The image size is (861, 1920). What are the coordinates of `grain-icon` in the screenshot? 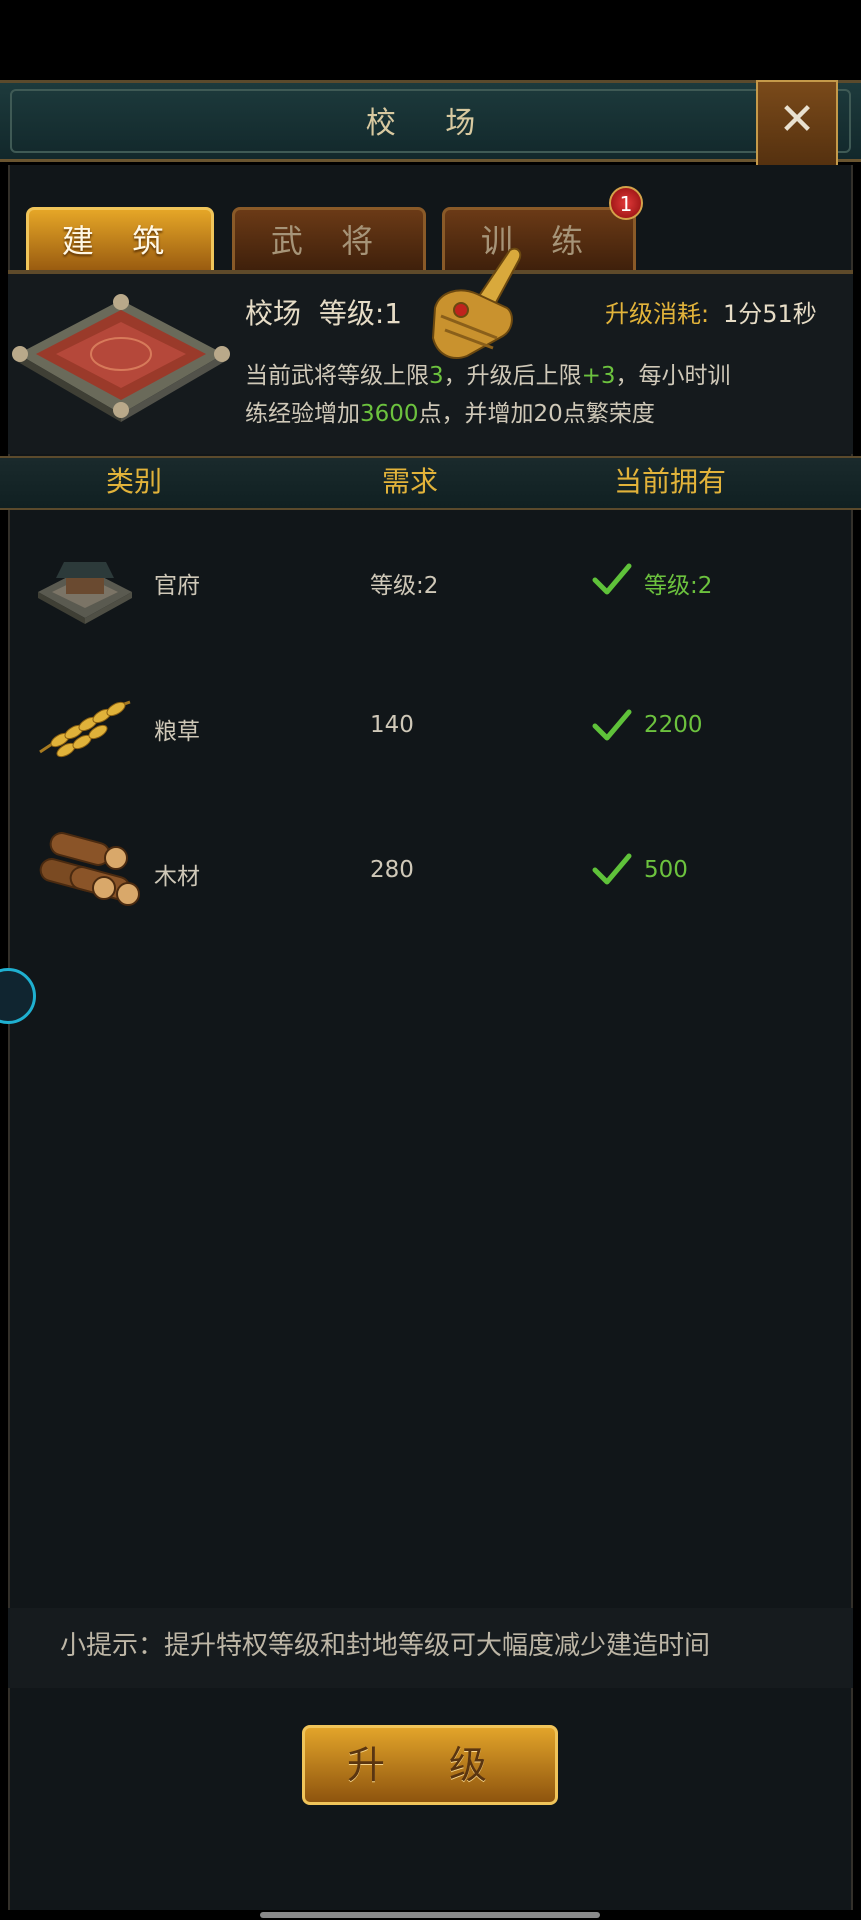 It's located at (85, 729).